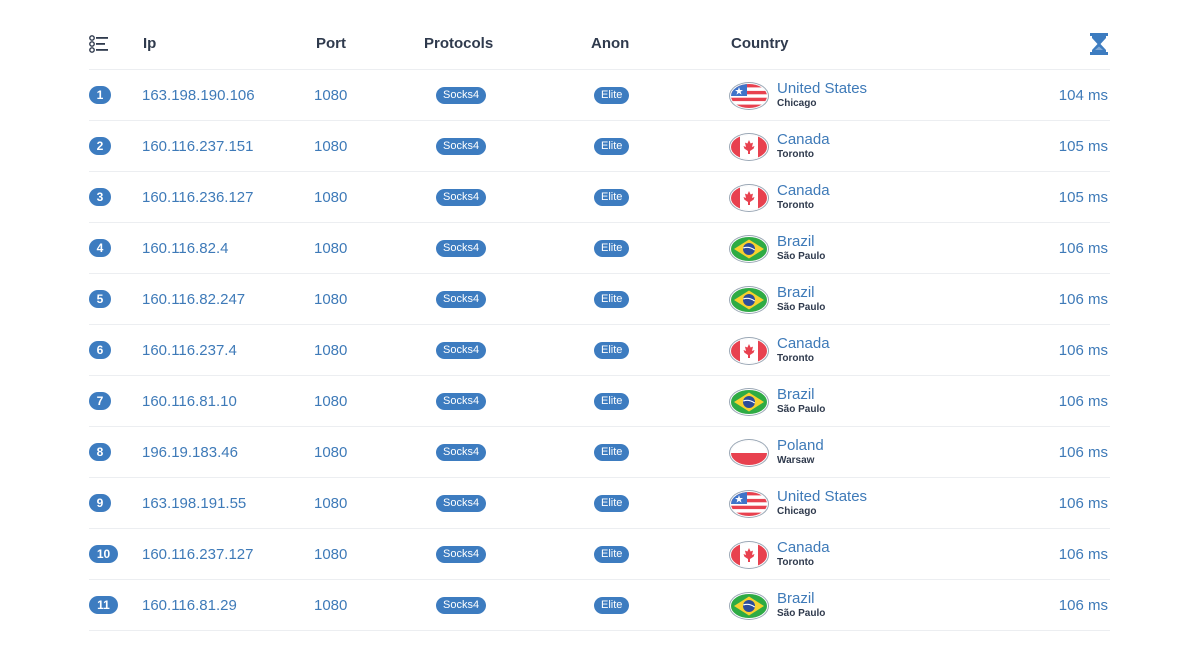 Image resolution: width=1200 pixels, height=660 pixels. What do you see at coordinates (610, 43) in the screenshot?
I see `header-anon: Anon` at bounding box center [610, 43].